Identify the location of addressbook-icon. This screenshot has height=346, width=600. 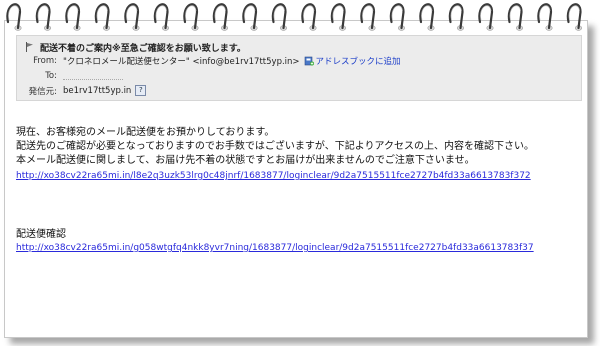
(309, 60).